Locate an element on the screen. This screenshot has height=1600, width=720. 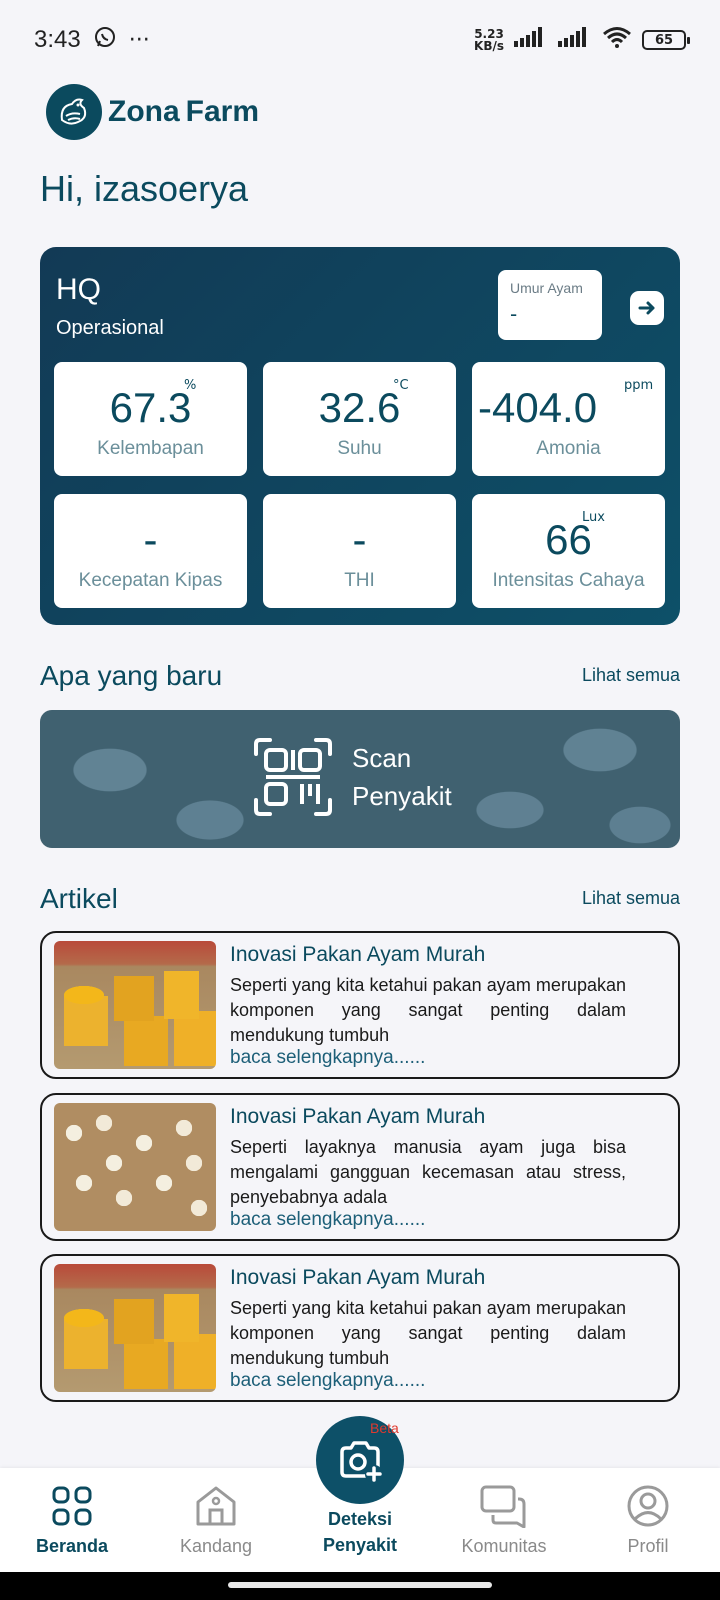
farm-type: Operasional is located at coordinates (110, 328).